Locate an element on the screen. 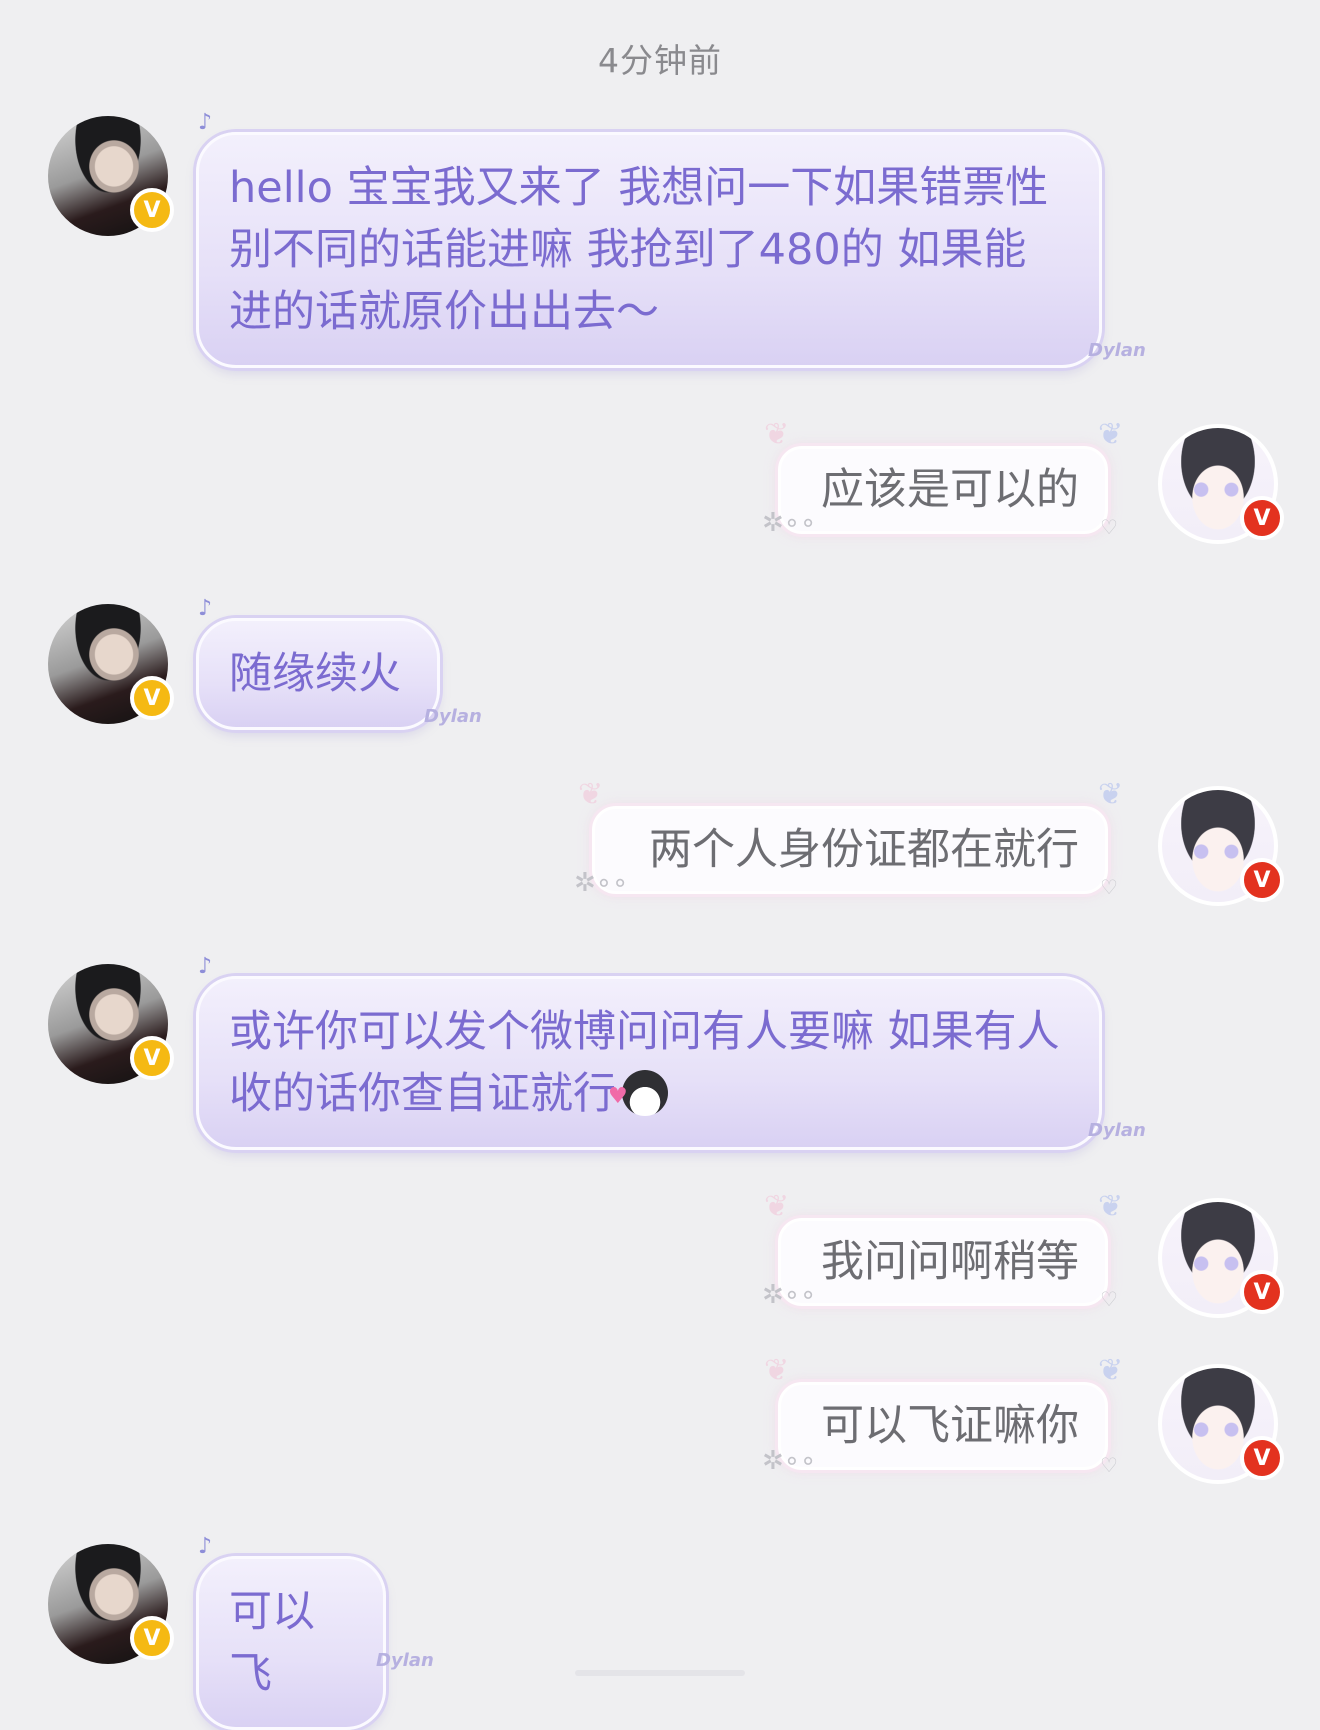 This screenshot has width=1320, height=1730. message-bubble-outgoing: 我问问啊稍等 is located at coordinates (943, 1262).